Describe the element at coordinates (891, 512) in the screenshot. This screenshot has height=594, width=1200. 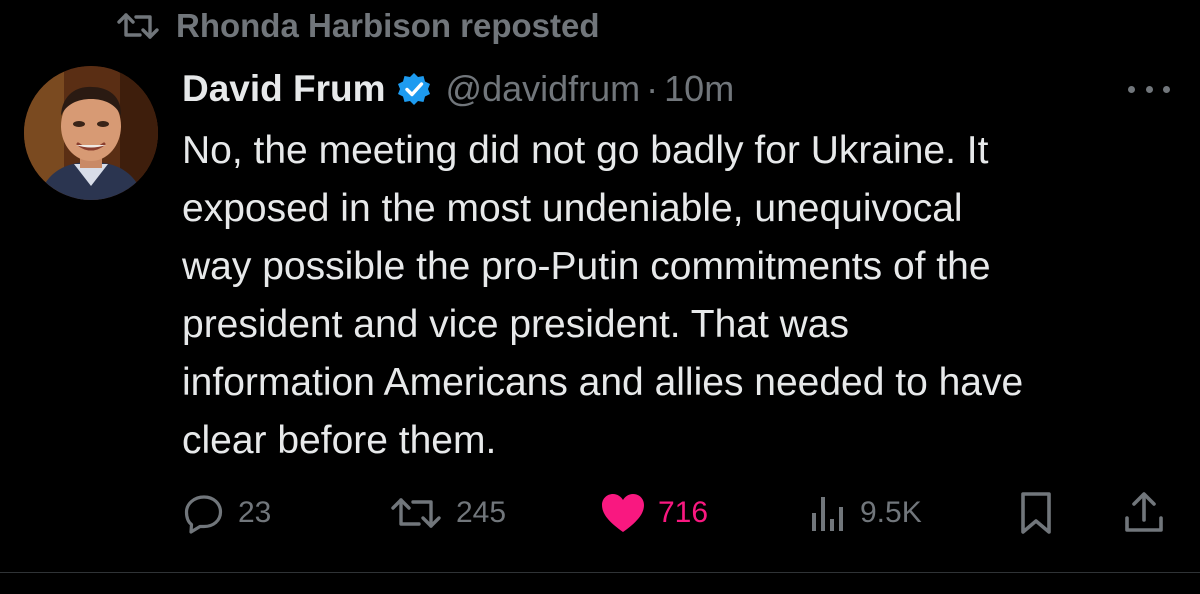
I see `view-count: 9.5K` at that location.